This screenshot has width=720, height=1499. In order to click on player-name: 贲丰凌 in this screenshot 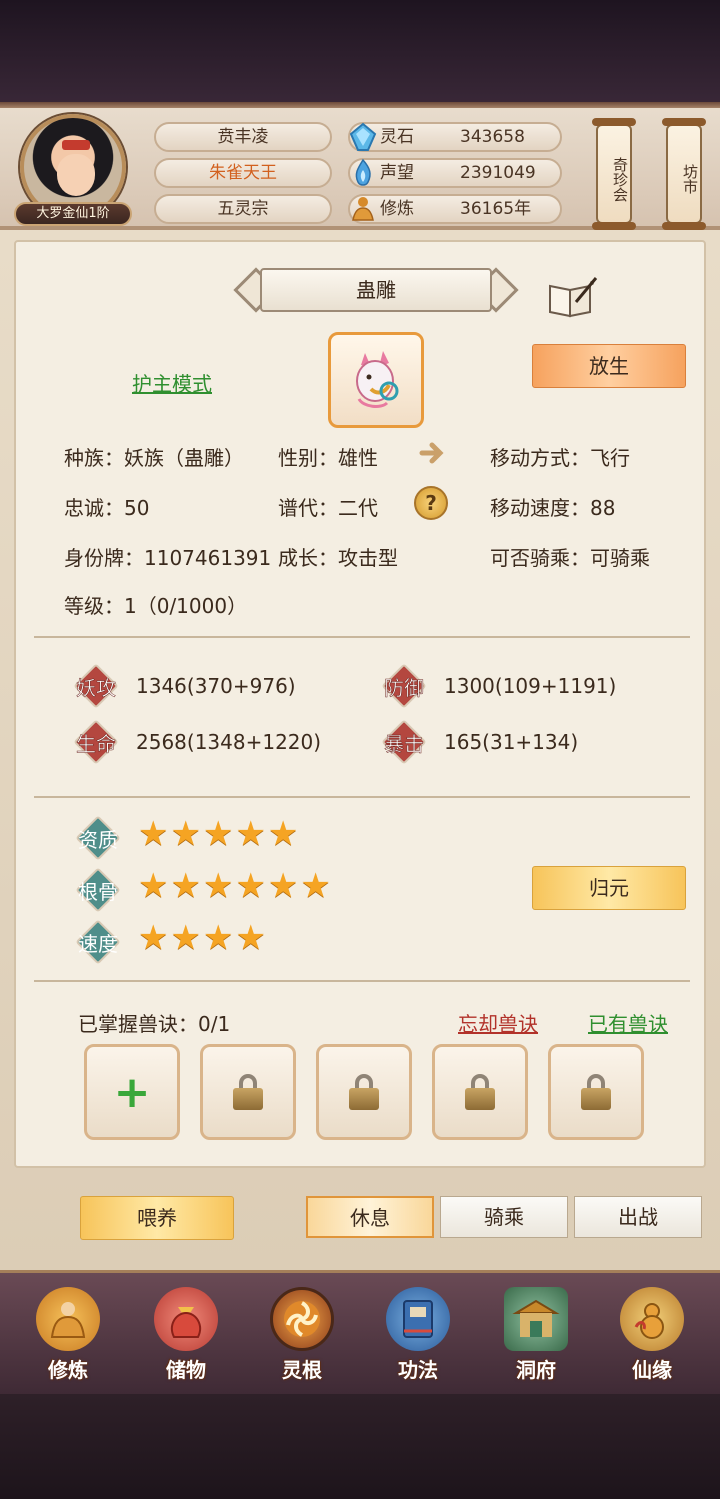, I will do `click(243, 137)`.